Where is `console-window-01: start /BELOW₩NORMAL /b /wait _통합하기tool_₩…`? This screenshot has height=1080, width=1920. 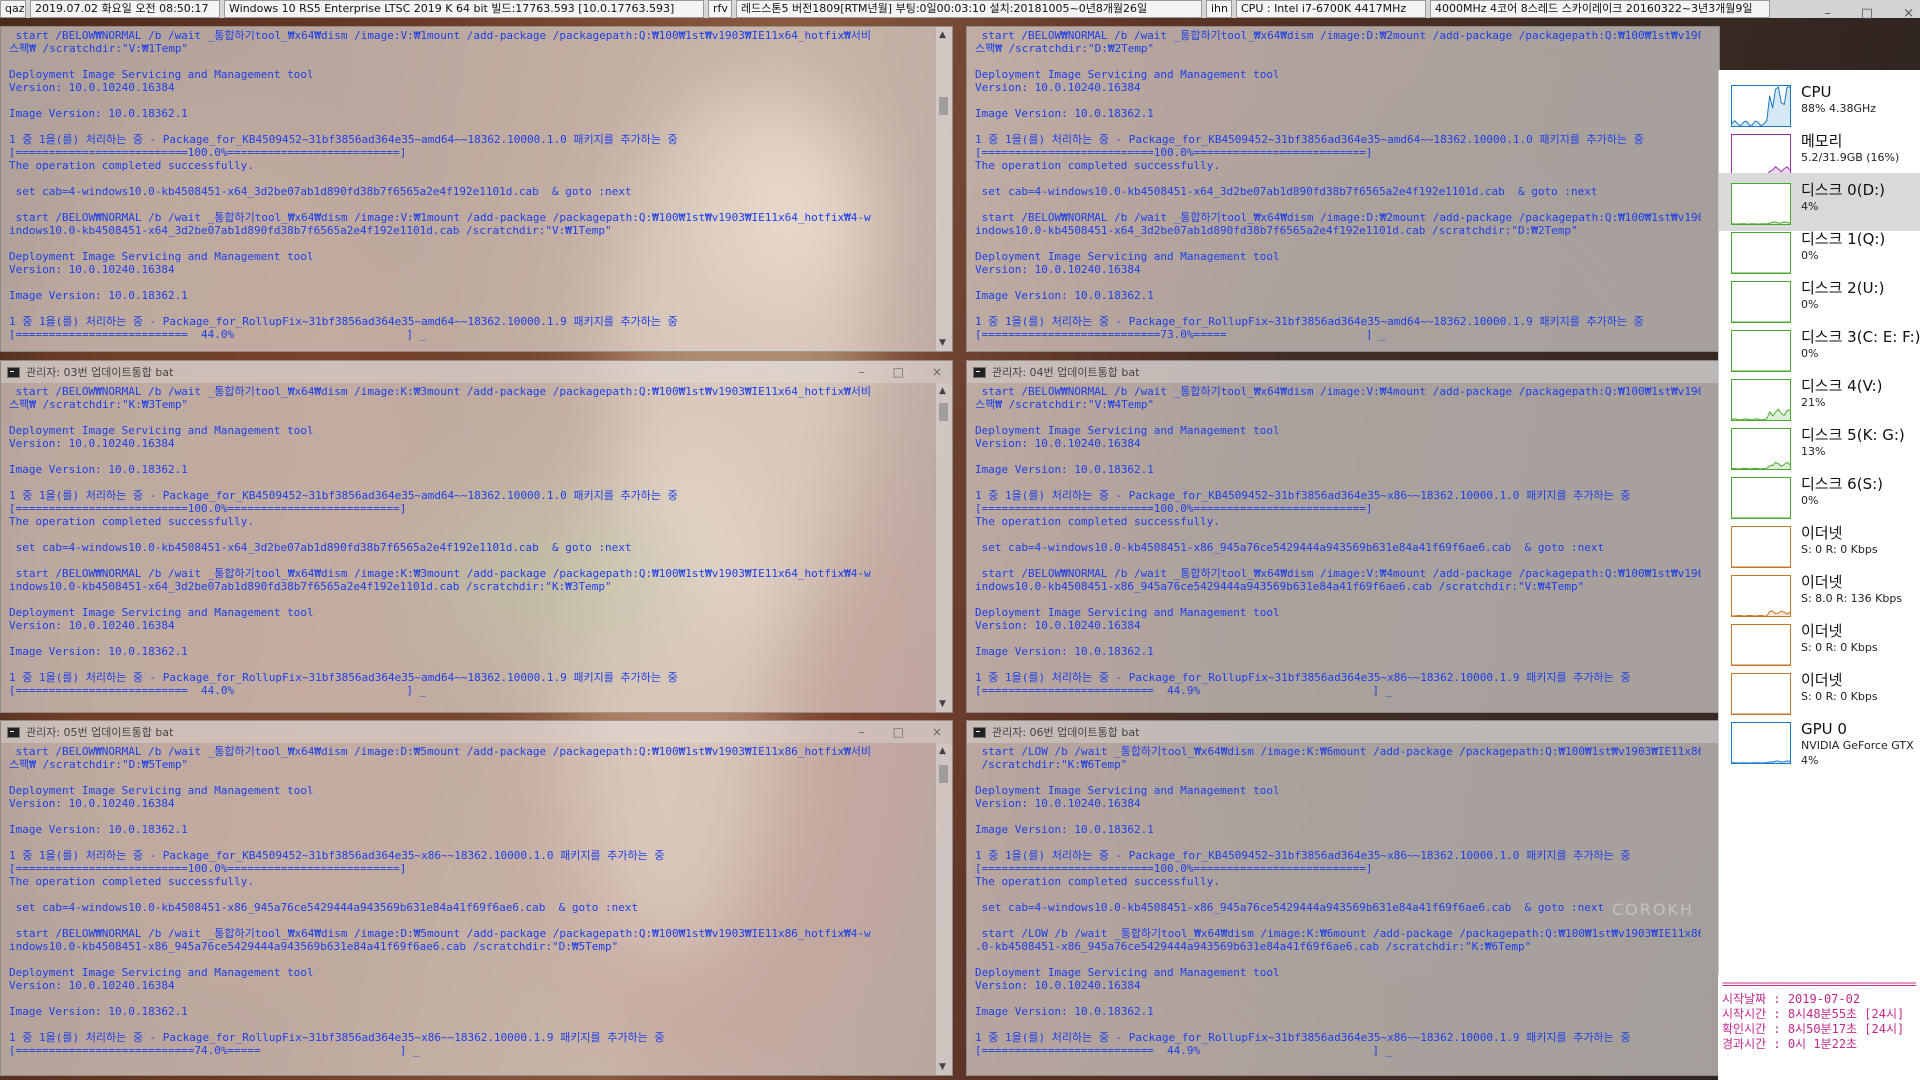 console-window-01: start /BELOW₩NORMAL /b /wait _통합하기tool_₩… is located at coordinates (476, 189).